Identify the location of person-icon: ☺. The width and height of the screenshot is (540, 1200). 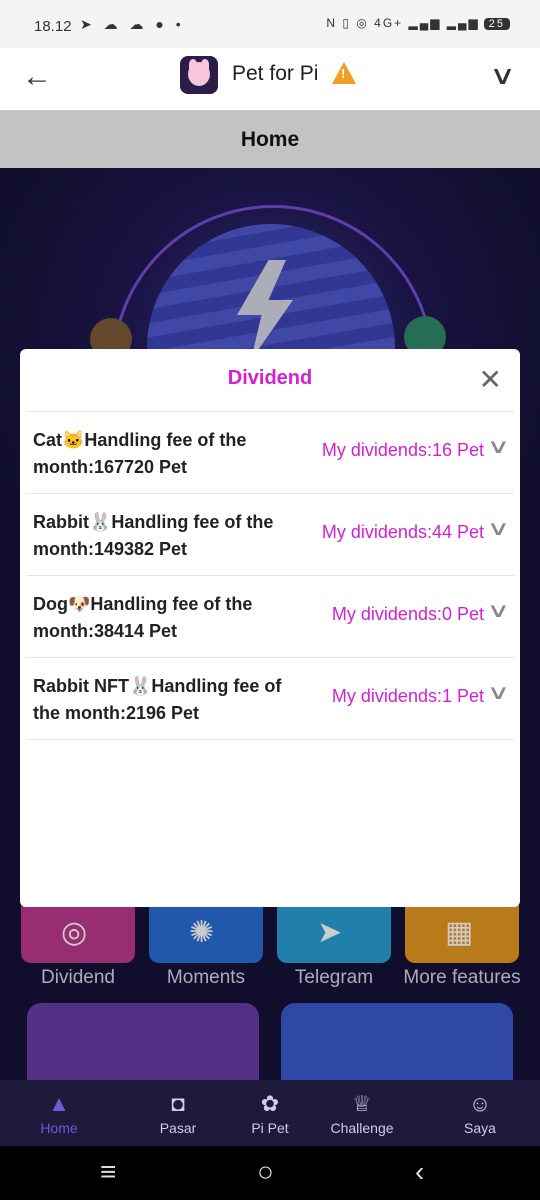
(480, 1103).